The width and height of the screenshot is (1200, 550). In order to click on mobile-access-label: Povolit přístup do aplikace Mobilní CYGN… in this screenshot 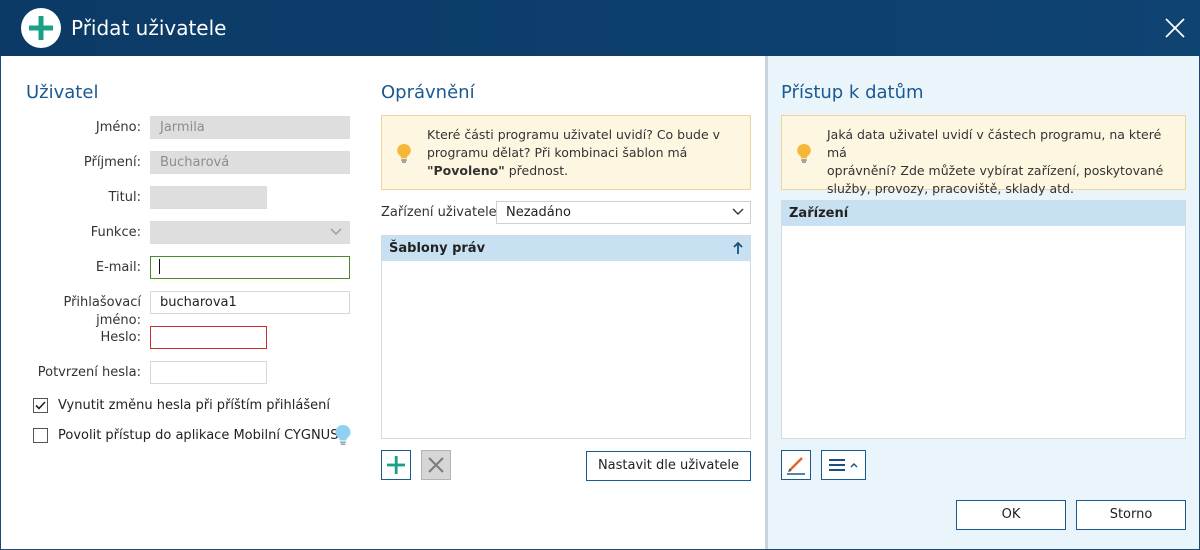, I will do `click(198, 436)`.